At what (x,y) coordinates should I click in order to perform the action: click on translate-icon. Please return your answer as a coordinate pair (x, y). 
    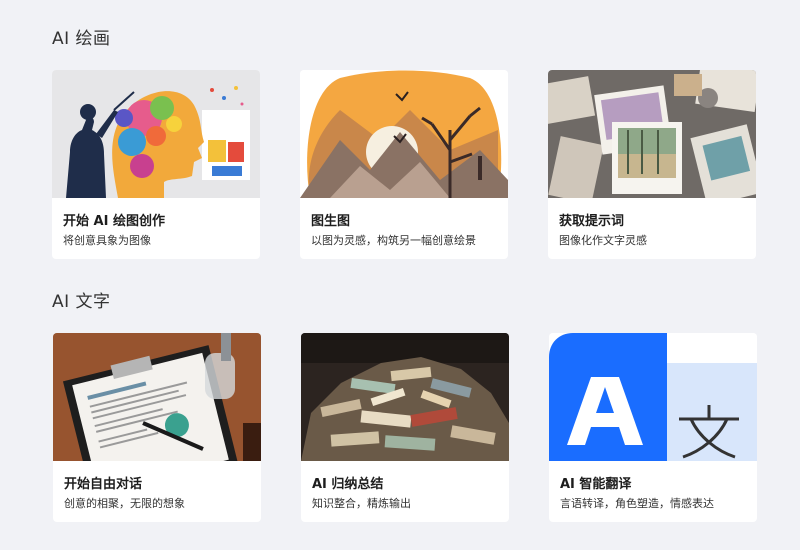
    Looking at the image, I should click on (653, 397).